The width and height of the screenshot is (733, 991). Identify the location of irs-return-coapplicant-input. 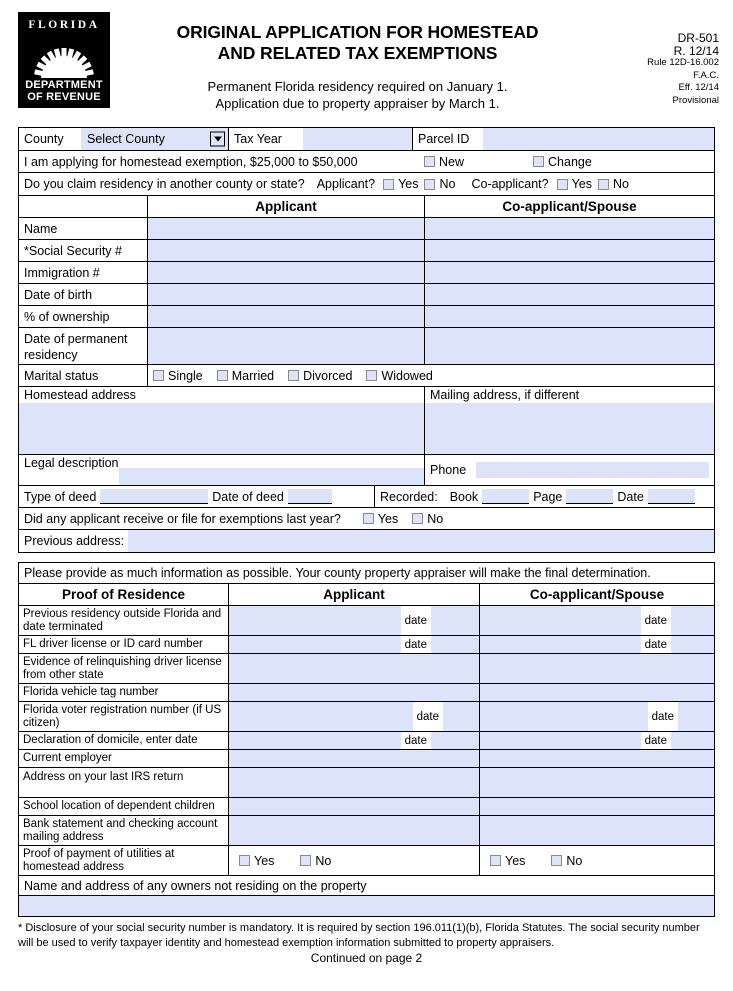
(597, 782).